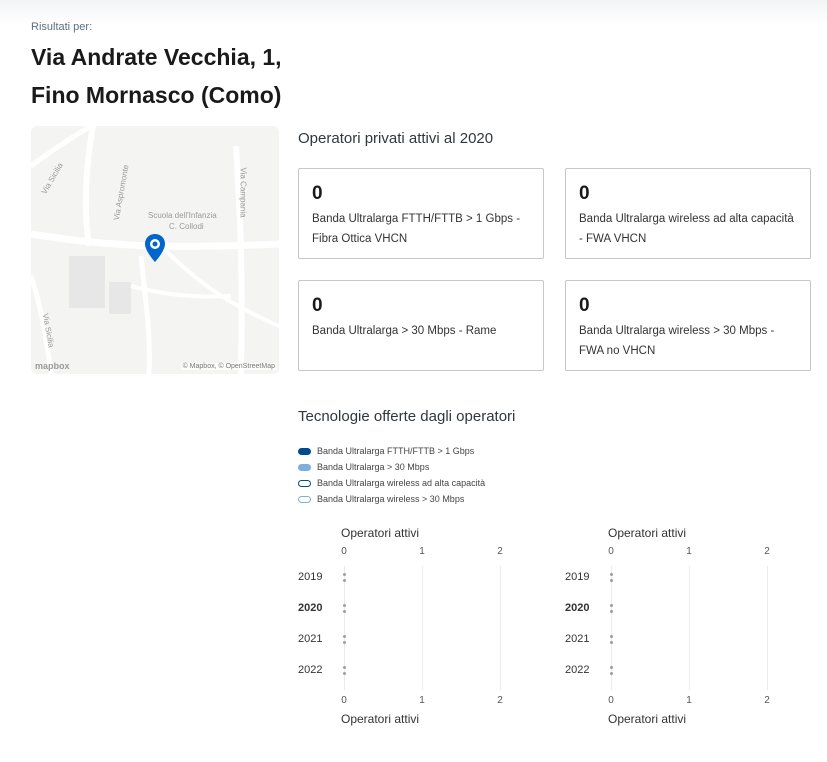 The width and height of the screenshot is (827, 762). I want to click on map-pin-icon, so click(155, 248).